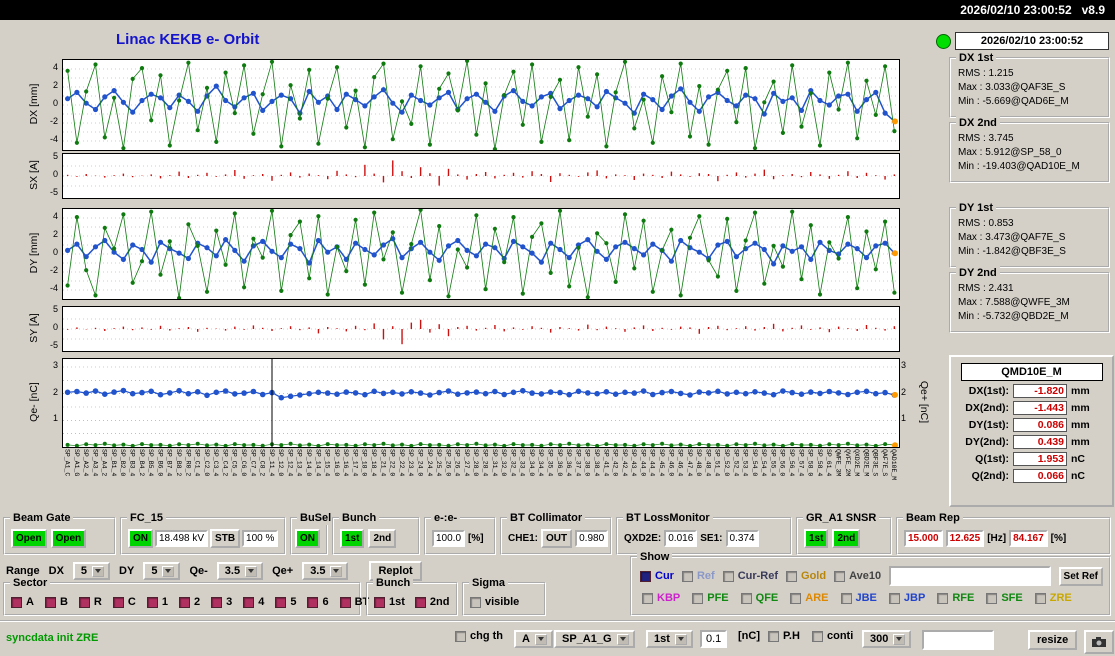 This screenshot has width=1115, height=656. I want to click on show-jbe-checkbox: JBE, so click(858, 598).